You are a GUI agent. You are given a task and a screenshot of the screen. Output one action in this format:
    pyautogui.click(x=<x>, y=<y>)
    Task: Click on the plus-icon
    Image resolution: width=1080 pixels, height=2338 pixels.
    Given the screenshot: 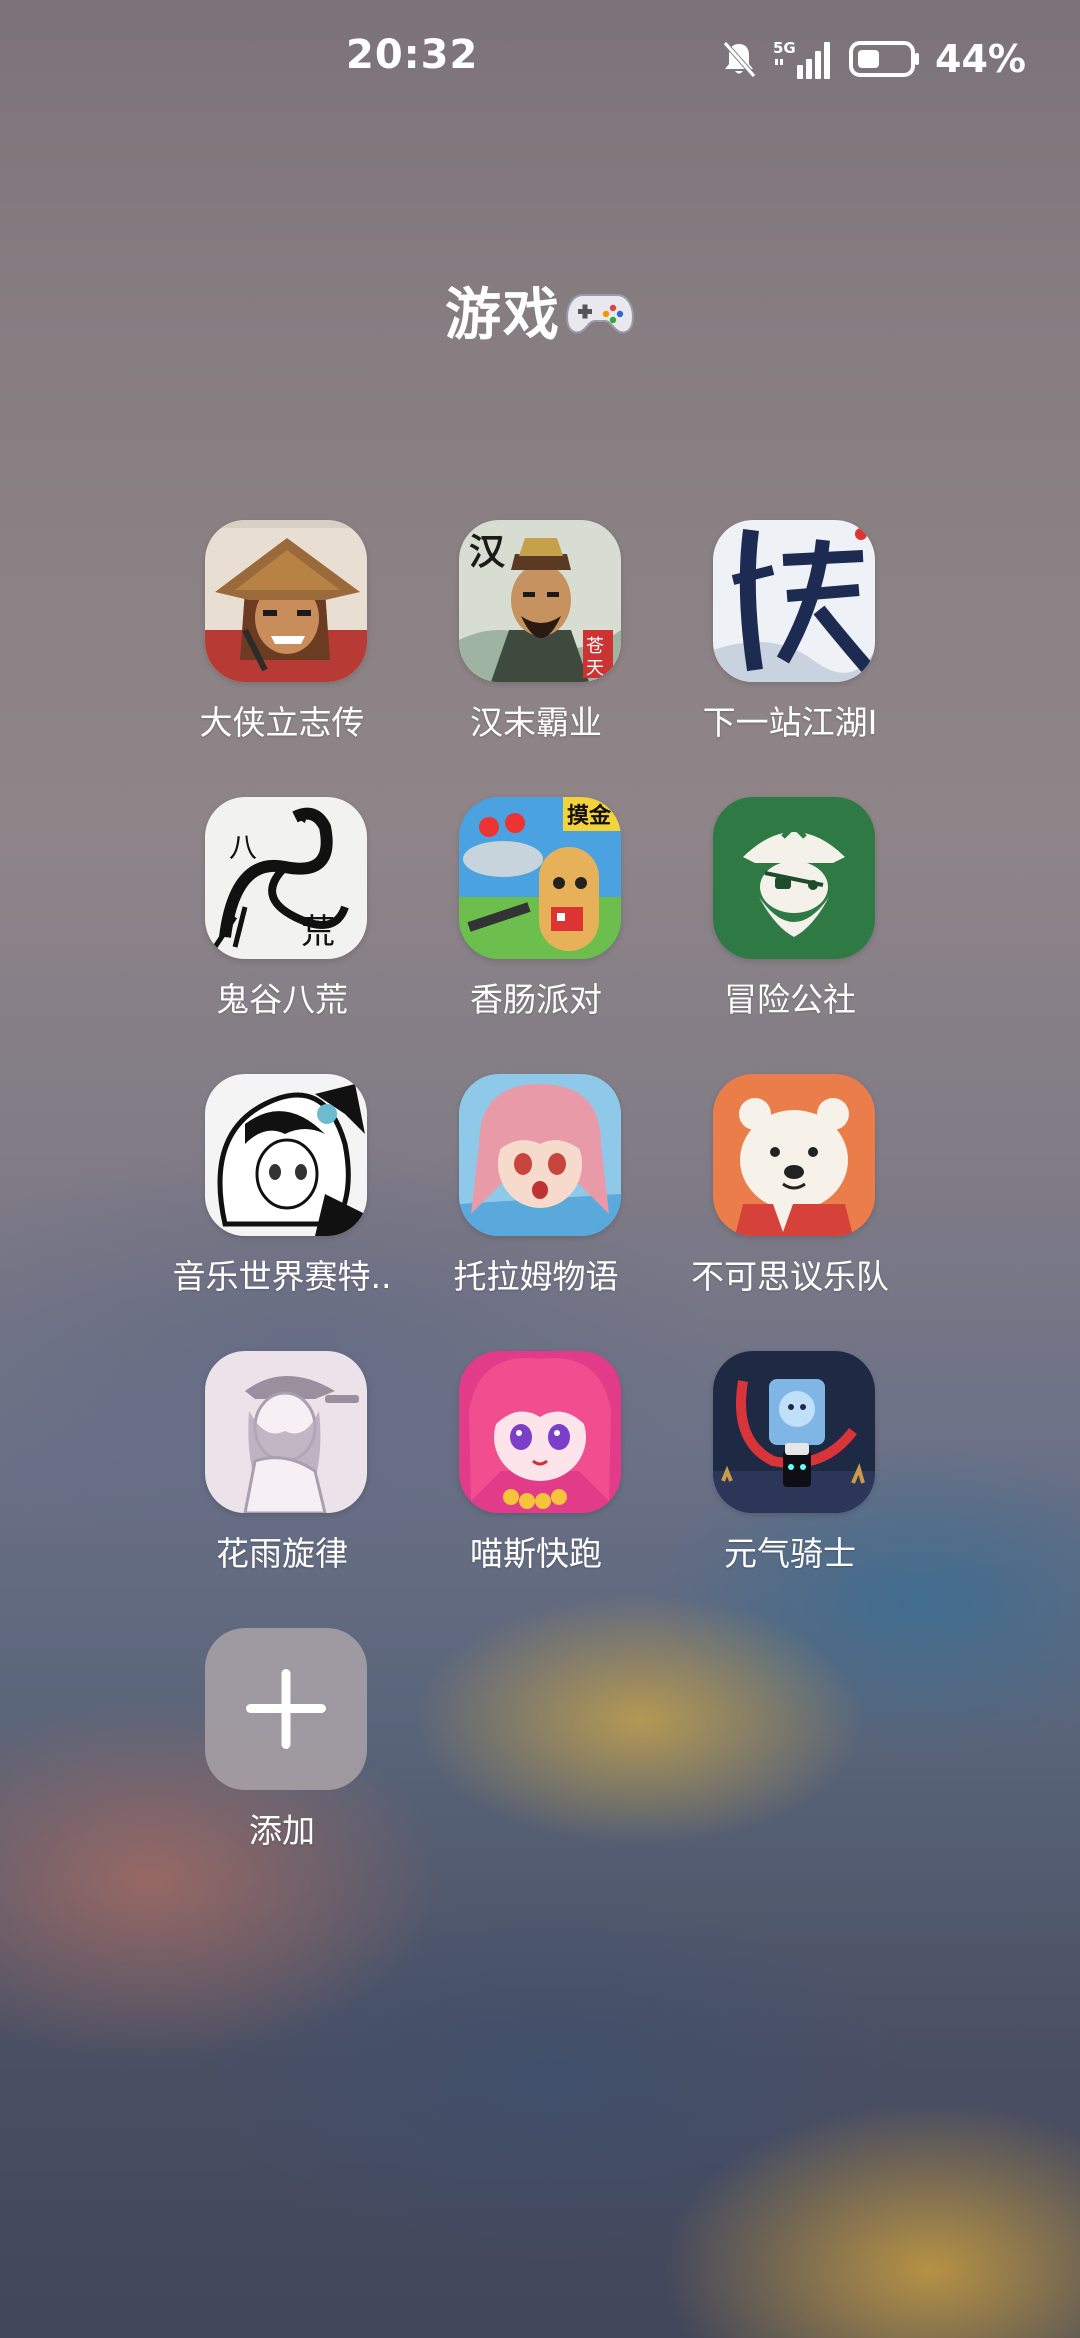 What is the action you would take?
    pyautogui.click(x=286, y=1709)
    